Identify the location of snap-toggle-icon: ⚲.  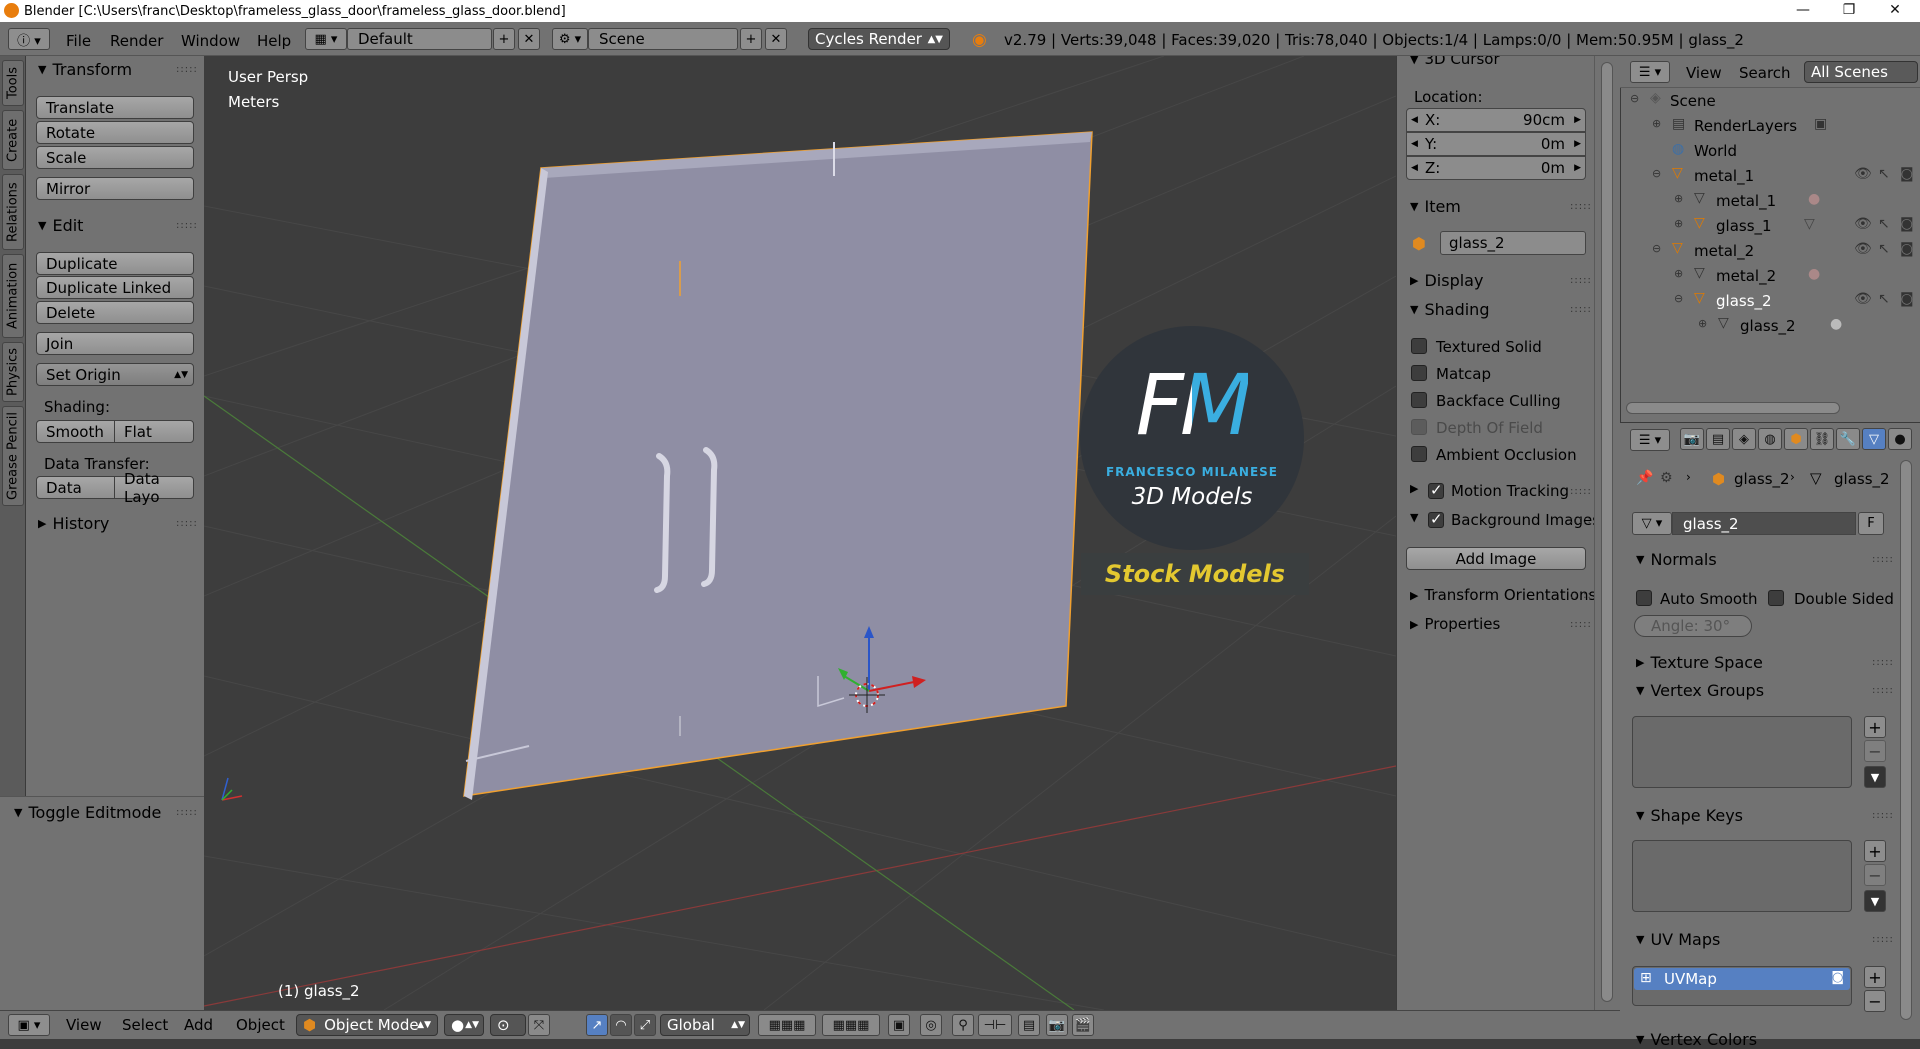
(963, 1025).